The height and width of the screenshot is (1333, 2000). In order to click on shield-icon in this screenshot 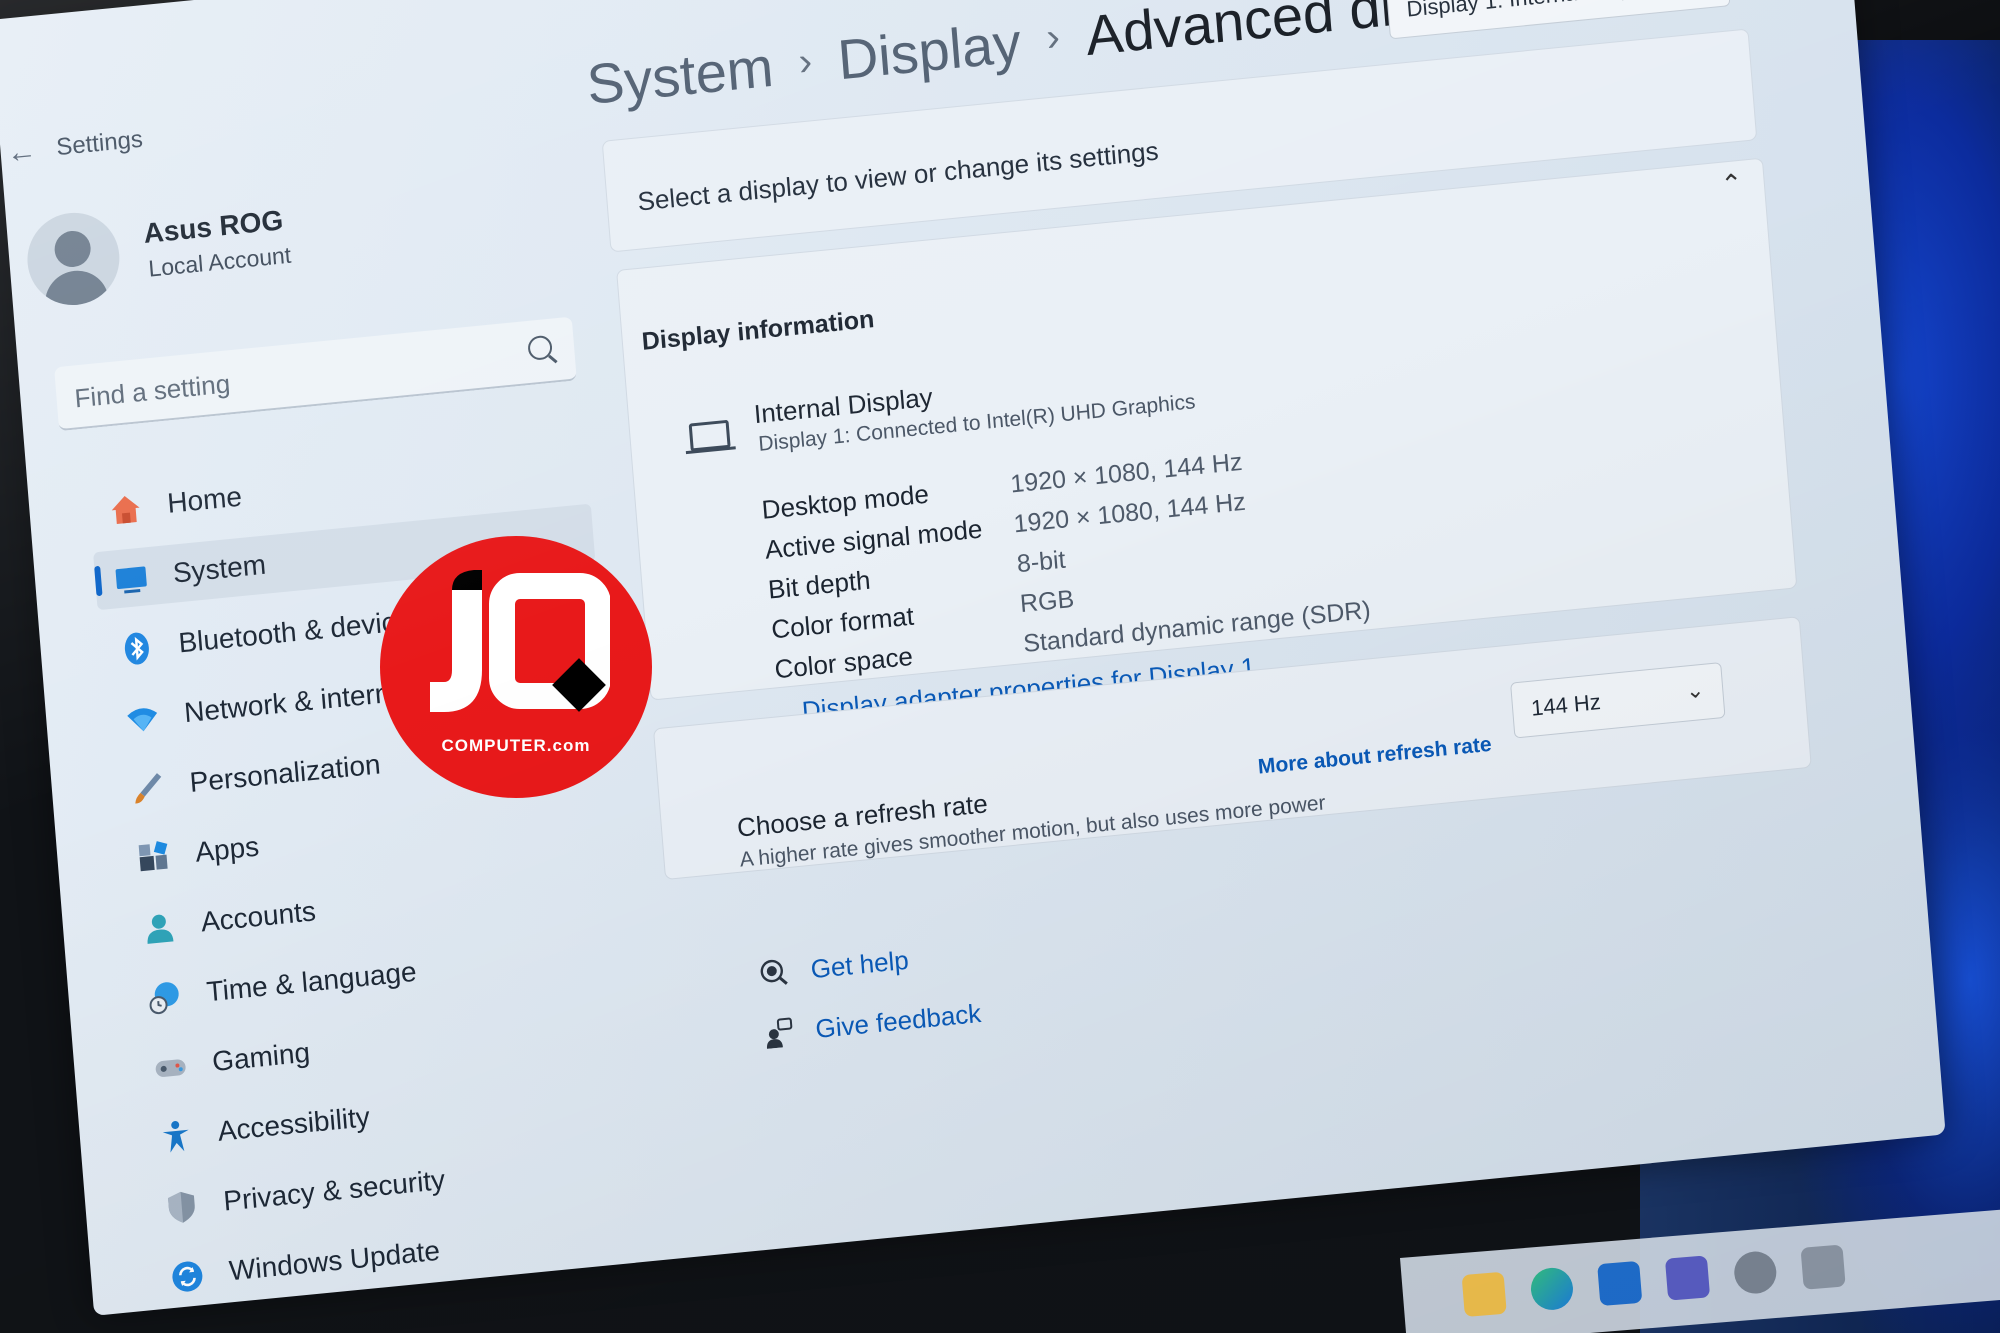, I will do `click(181, 1206)`.